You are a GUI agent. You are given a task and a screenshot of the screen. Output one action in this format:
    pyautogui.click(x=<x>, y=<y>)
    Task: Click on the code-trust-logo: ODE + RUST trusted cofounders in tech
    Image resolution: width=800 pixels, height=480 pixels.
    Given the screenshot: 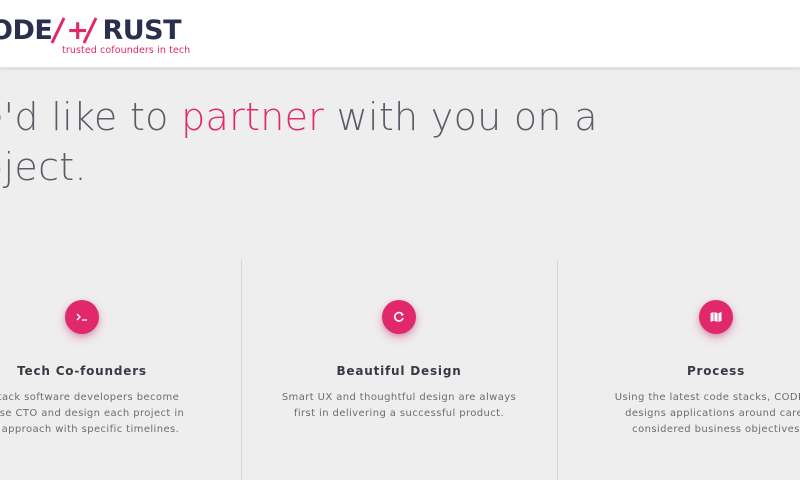 What is the action you would take?
    pyautogui.click(x=100, y=34)
    